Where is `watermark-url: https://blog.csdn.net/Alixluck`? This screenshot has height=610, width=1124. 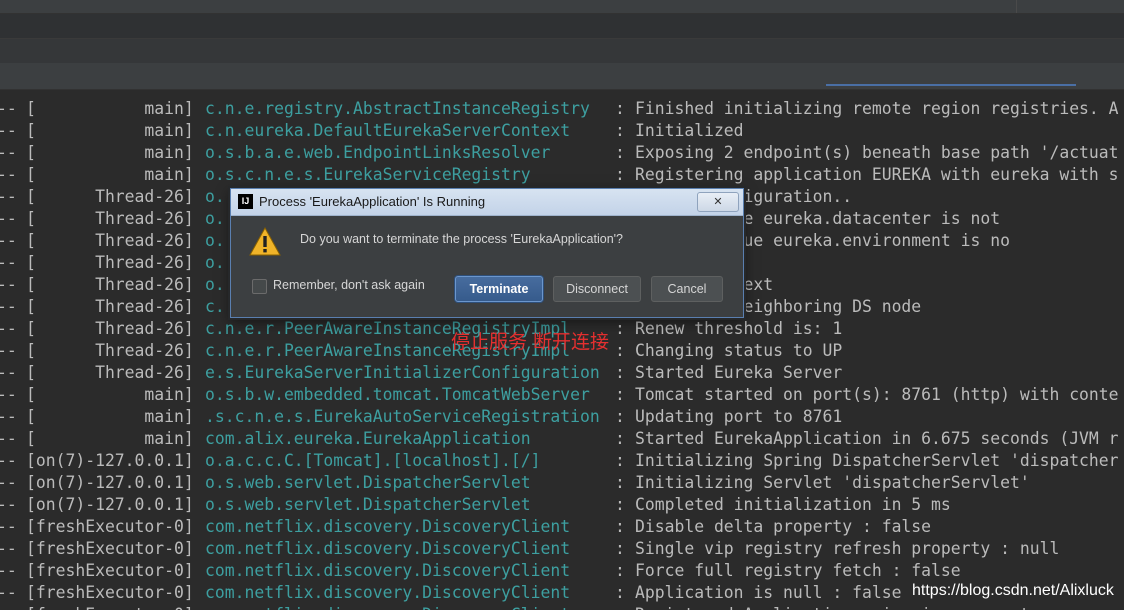 watermark-url: https://blog.csdn.net/Alixluck is located at coordinates (1013, 590).